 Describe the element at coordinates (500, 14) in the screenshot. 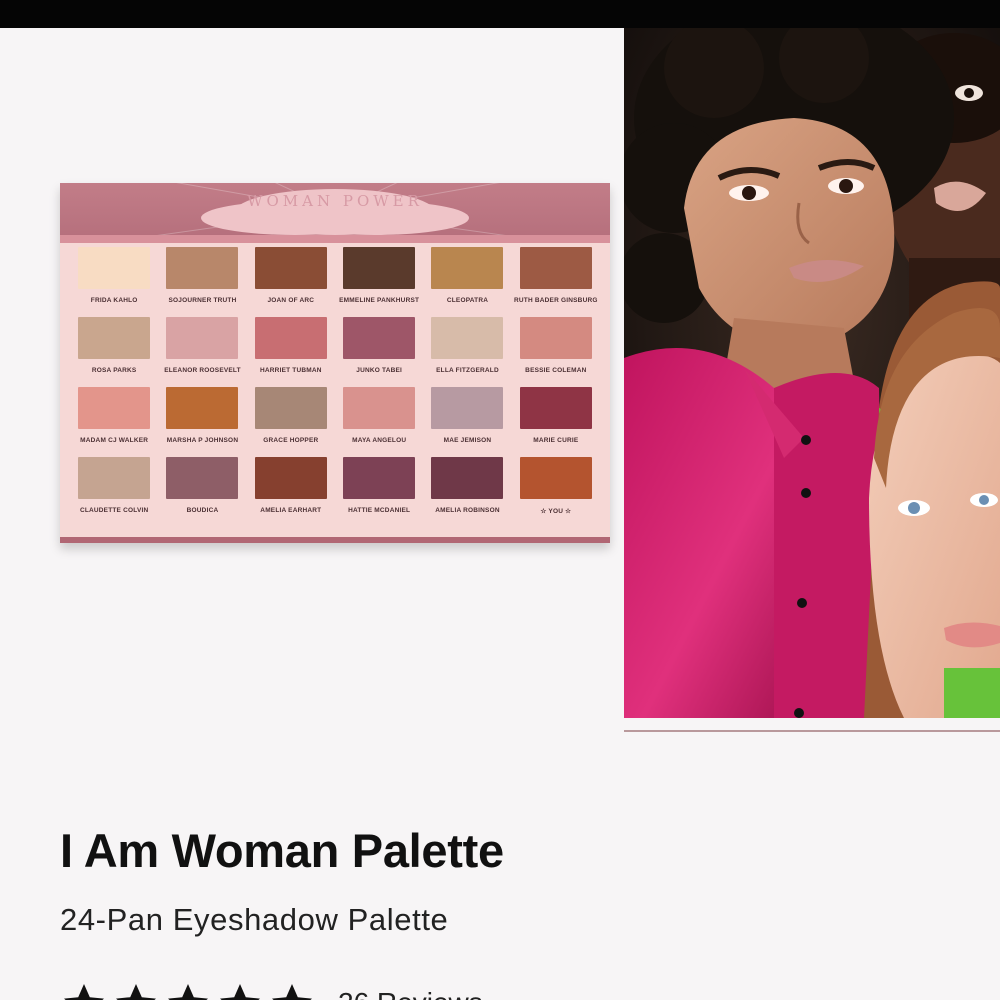

I see `top-bar` at that location.